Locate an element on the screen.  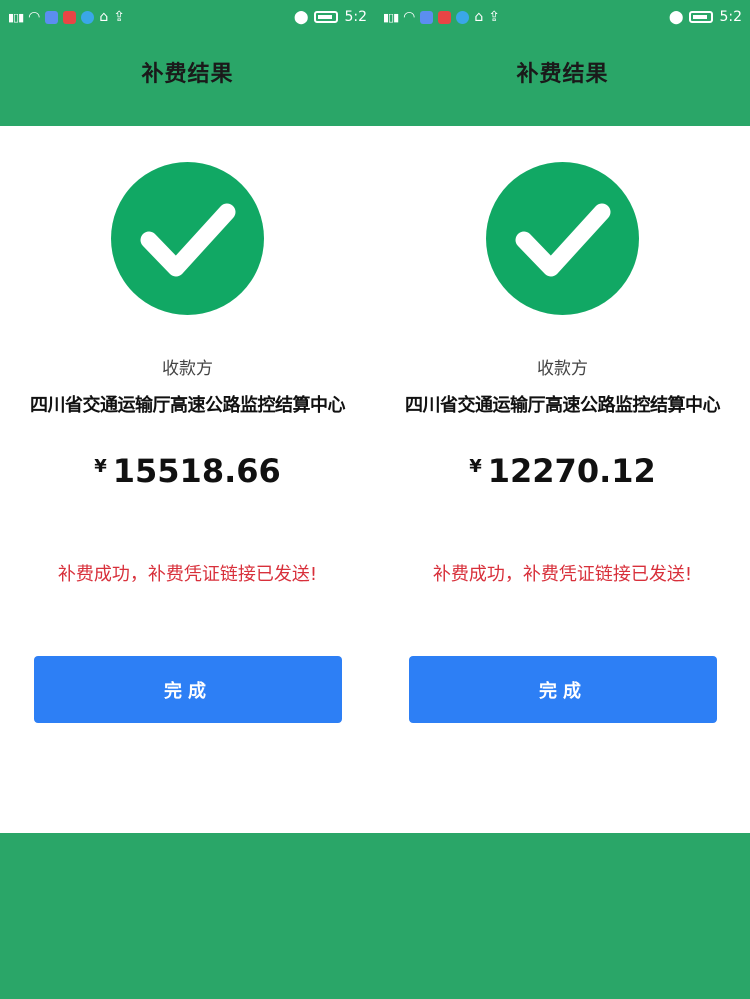
payment-amount: 15518.66 is located at coordinates (196, 471).